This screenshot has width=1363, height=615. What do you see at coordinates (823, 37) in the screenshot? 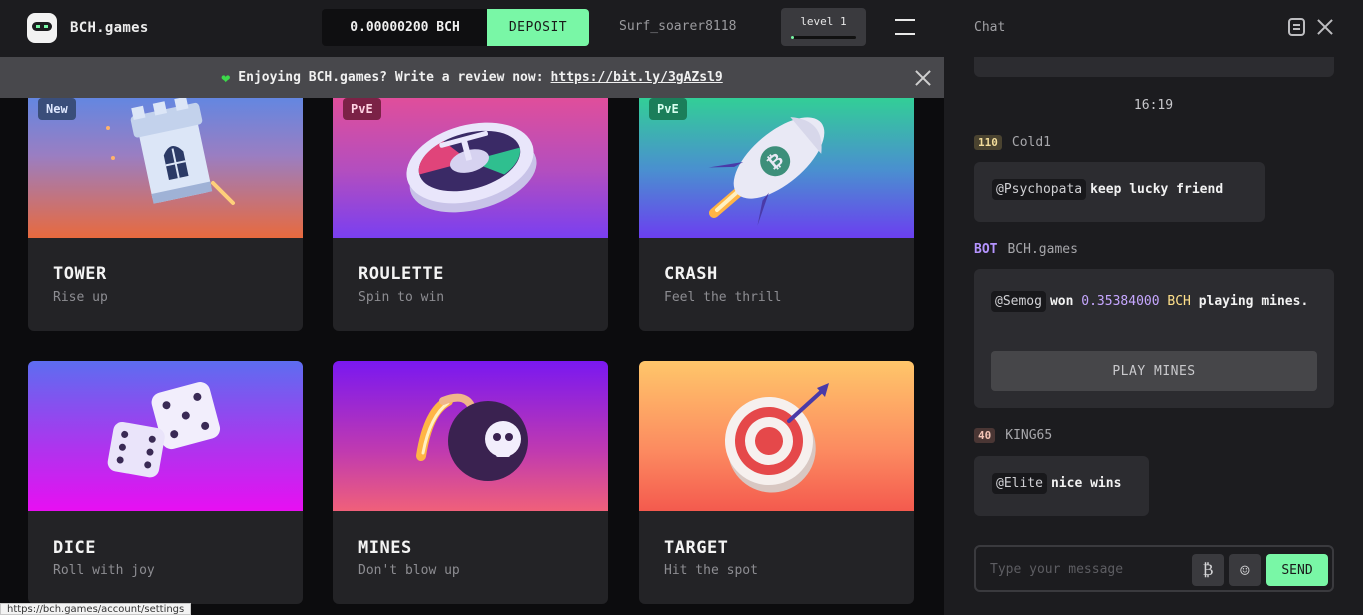
I see `level-progress-bar` at bounding box center [823, 37].